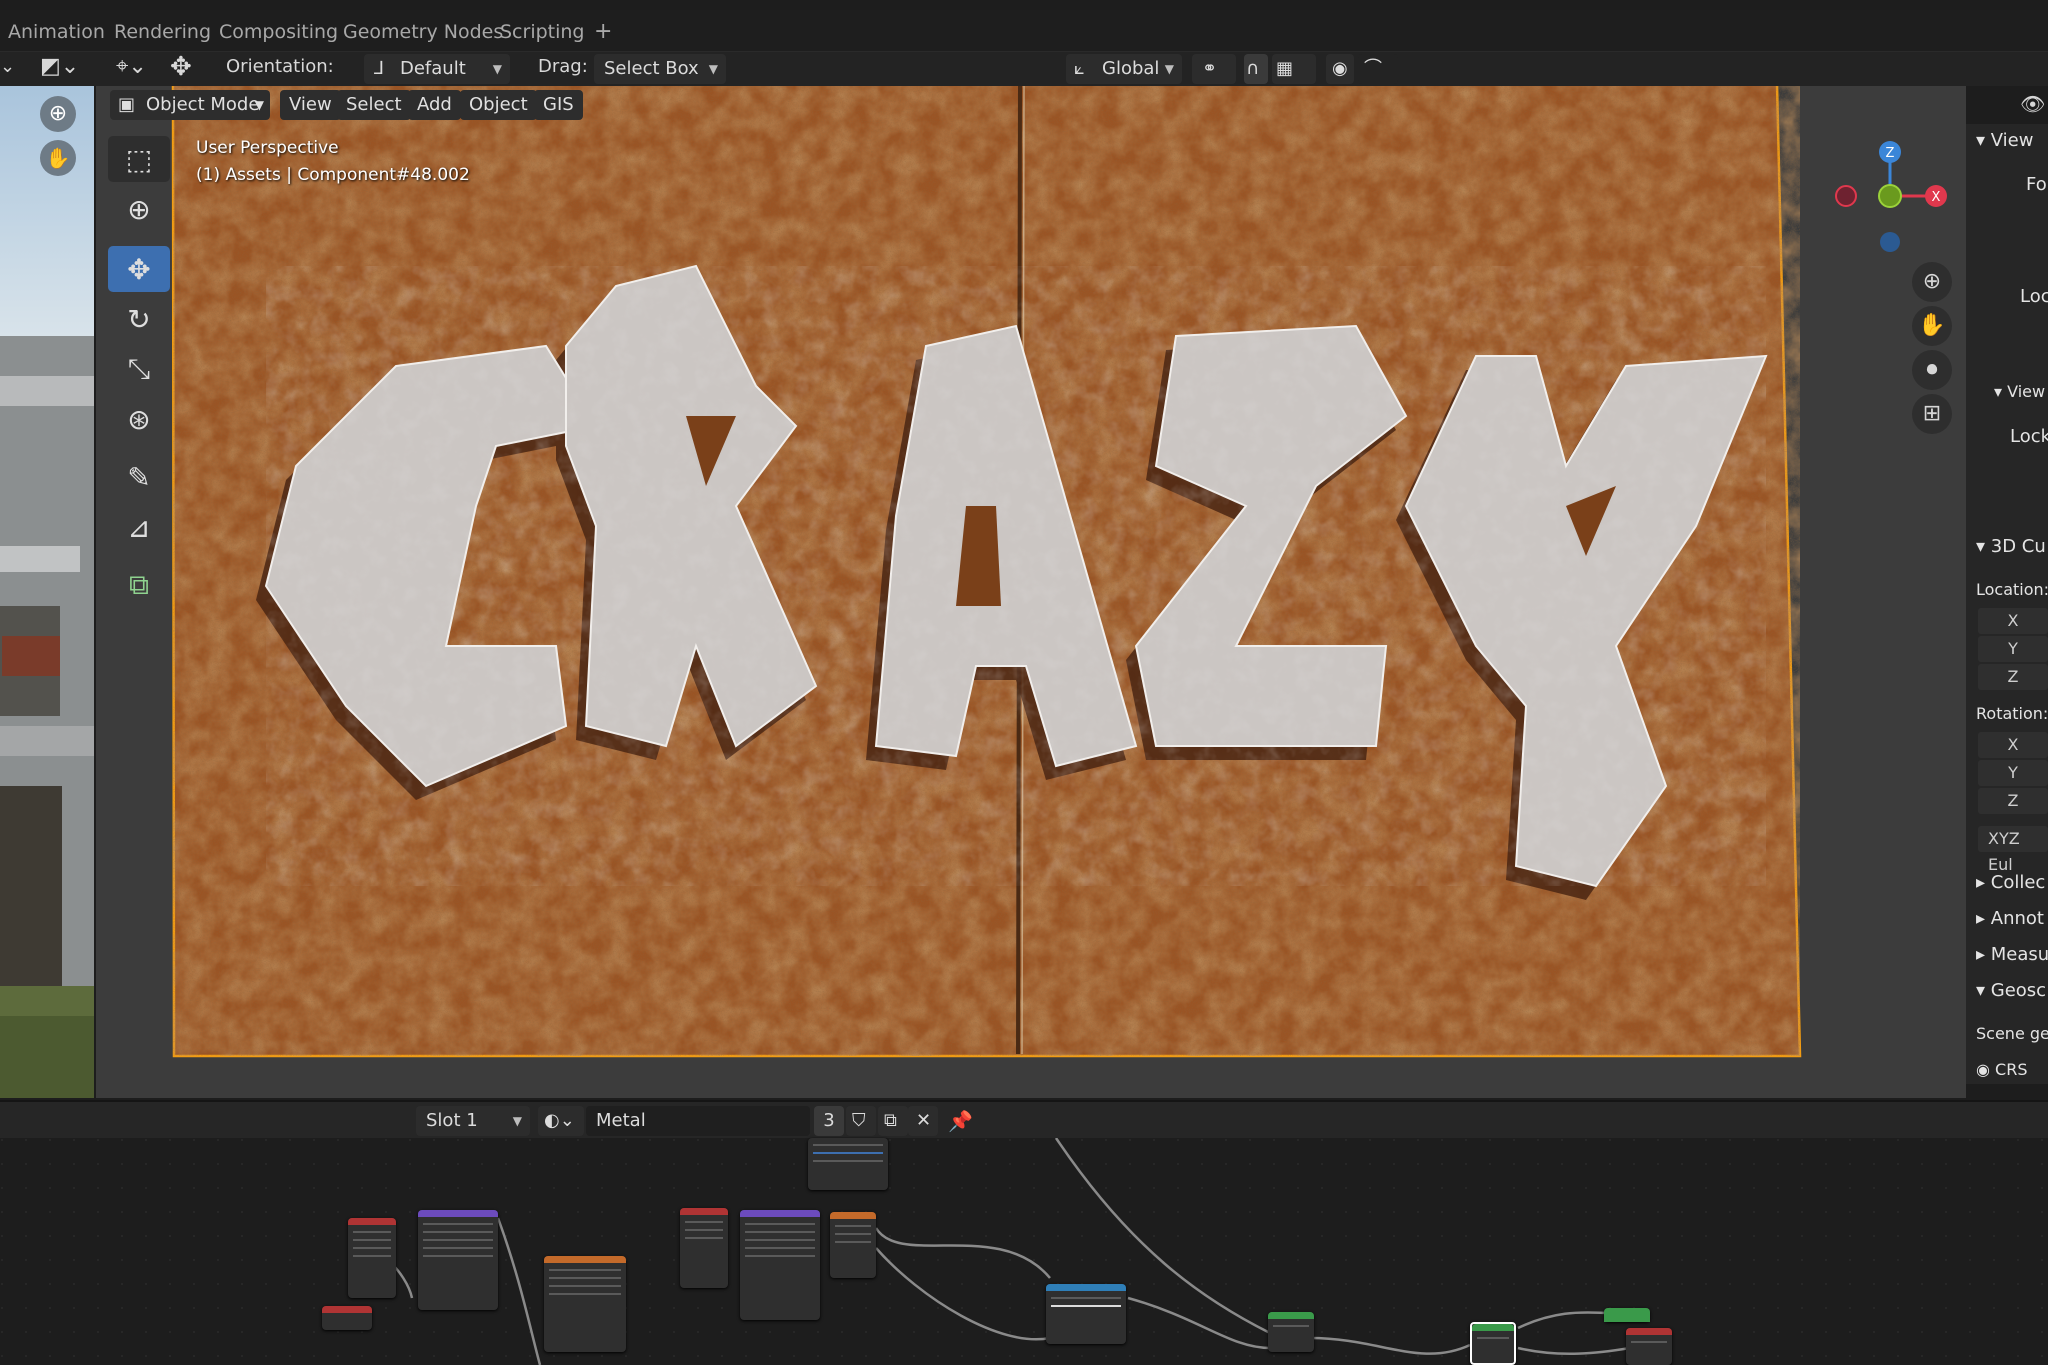 Image resolution: width=2048 pixels, height=1365 pixels. I want to click on cursor-rotation-z: Z, so click(2013, 801).